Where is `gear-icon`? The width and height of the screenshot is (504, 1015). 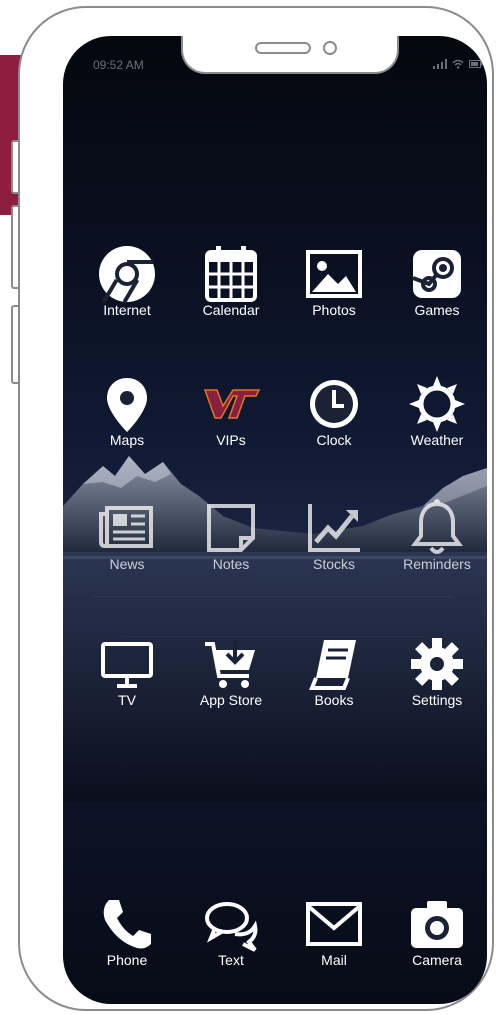
gear-icon is located at coordinates (437, 664).